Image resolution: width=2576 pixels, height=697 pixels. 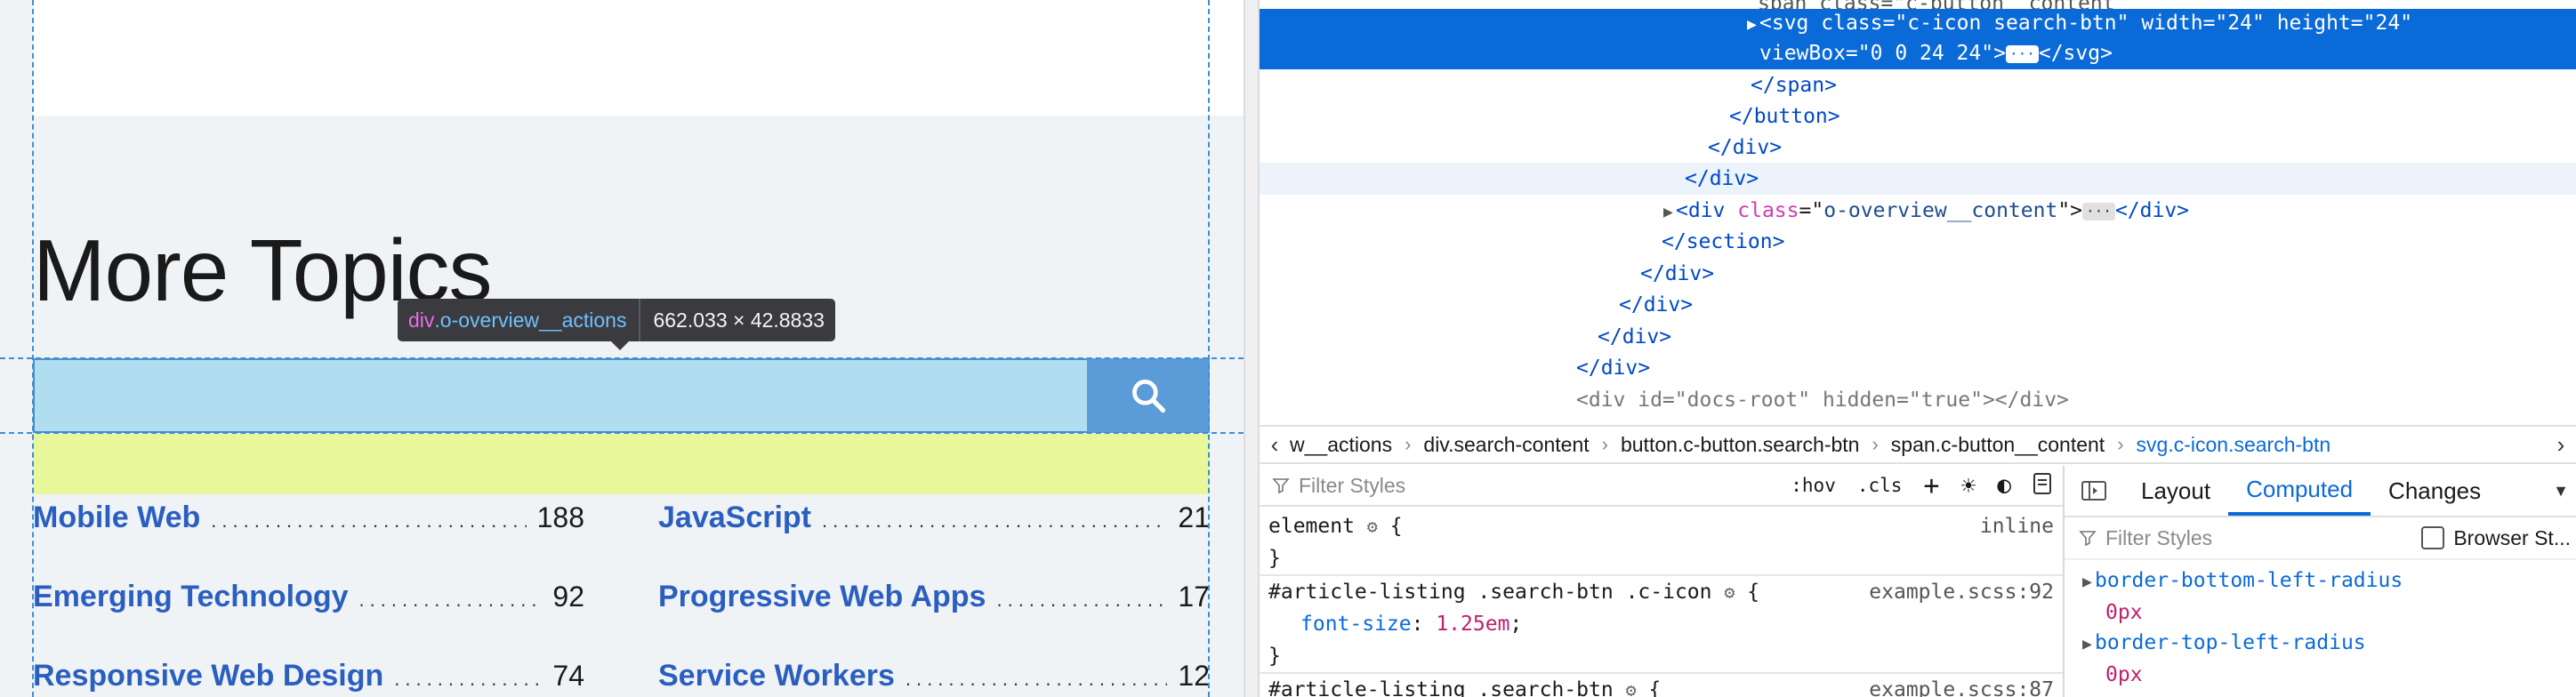 I want to click on markup-attr-continued: viewBox="0 0 24 24">, so click(x=1882, y=53).